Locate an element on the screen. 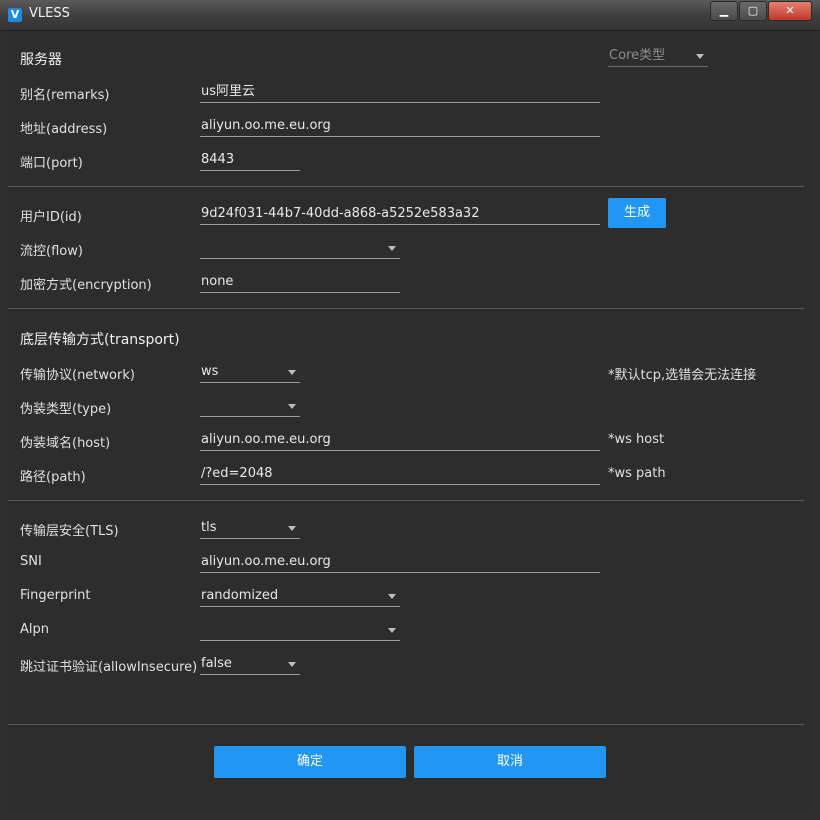  window-title: VLESS is located at coordinates (49, 13).